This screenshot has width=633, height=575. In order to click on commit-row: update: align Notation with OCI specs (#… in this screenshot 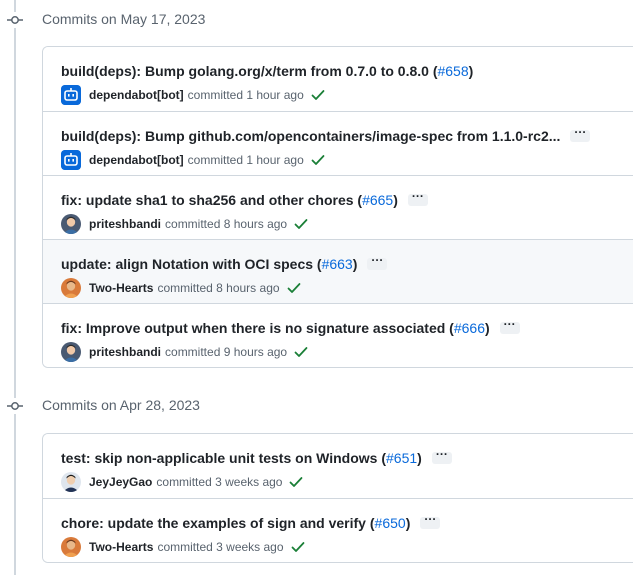, I will do `click(338, 271)`.